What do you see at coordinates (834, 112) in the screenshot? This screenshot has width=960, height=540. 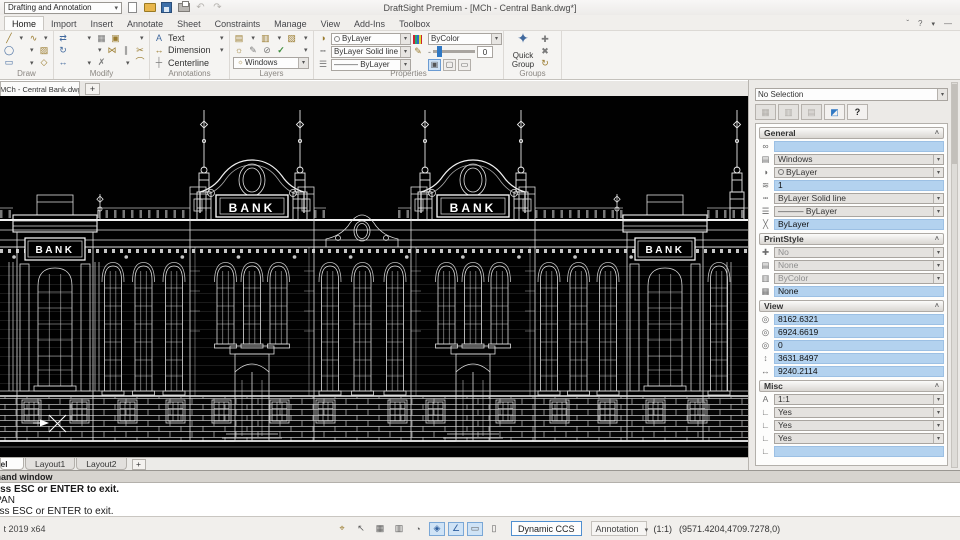 I see `toggle-value-button: ◩` at bounding box center [834, 112].